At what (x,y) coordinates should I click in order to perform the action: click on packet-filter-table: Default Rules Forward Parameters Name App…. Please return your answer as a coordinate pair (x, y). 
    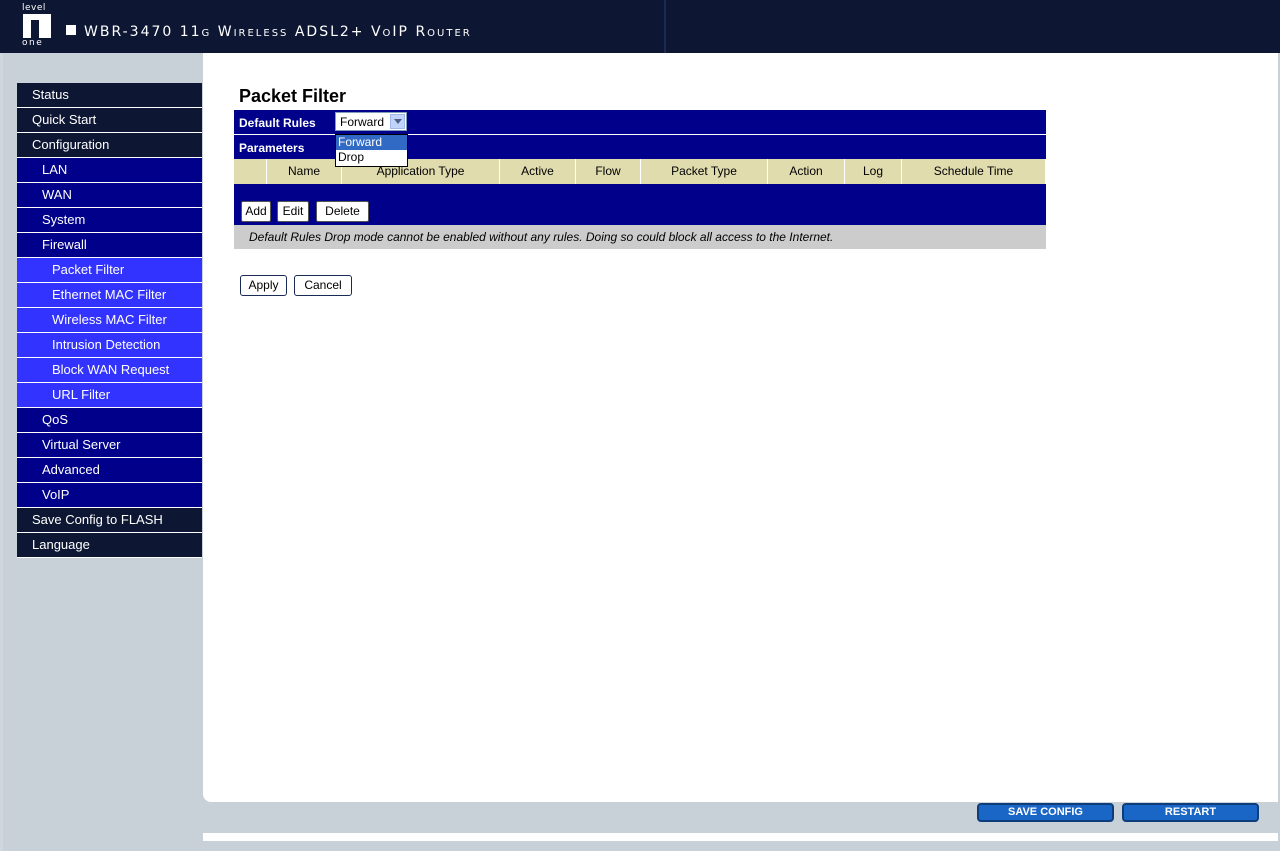
    Looking at the image, I should click on (640, 179).